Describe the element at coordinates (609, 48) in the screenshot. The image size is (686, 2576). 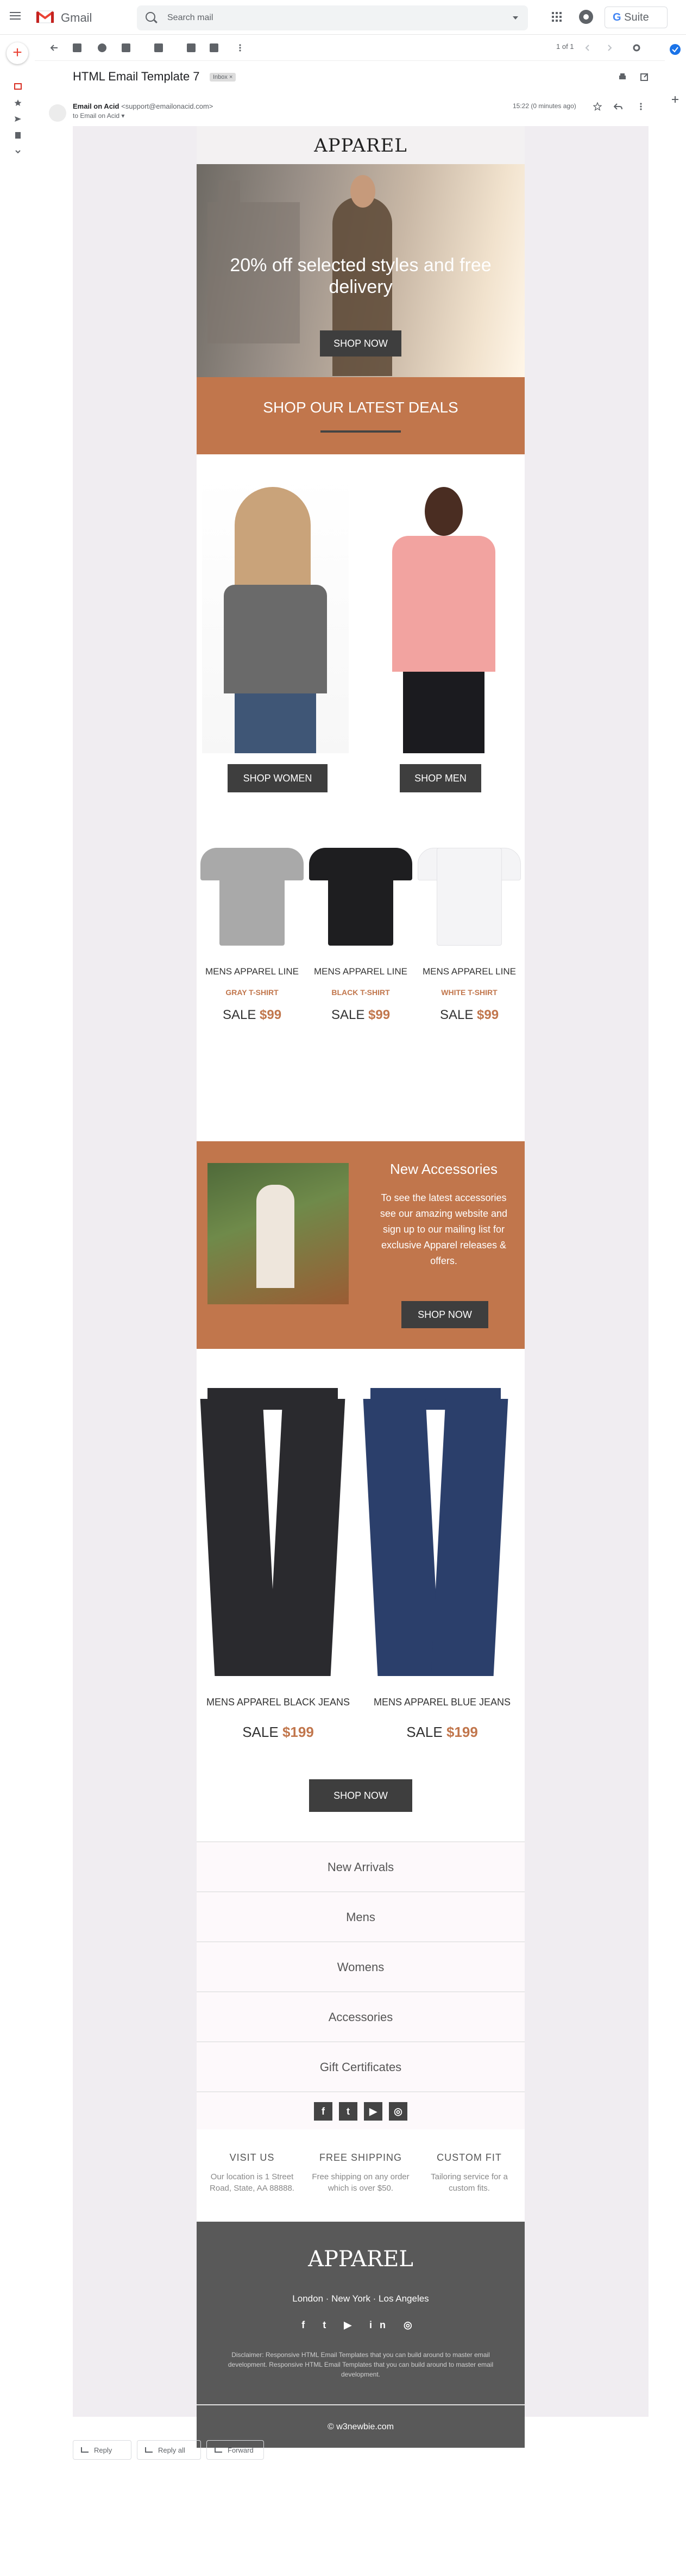
I see `newer-icon` at that location.